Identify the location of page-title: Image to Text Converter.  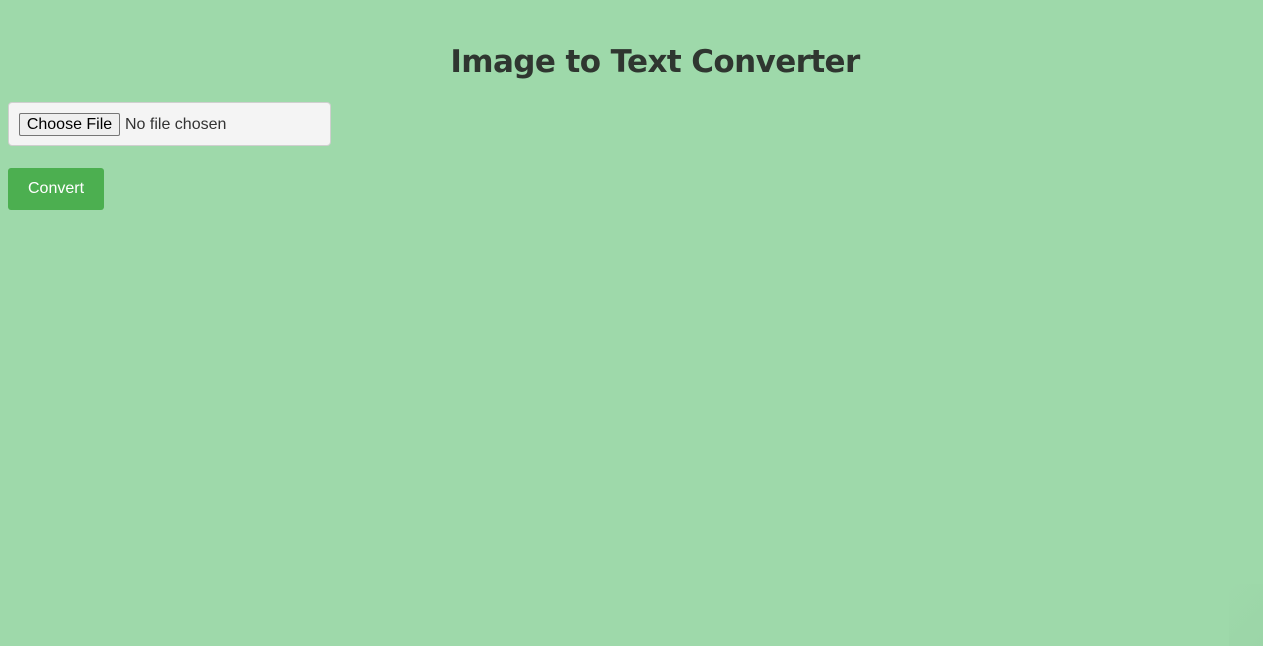
(655, 62).